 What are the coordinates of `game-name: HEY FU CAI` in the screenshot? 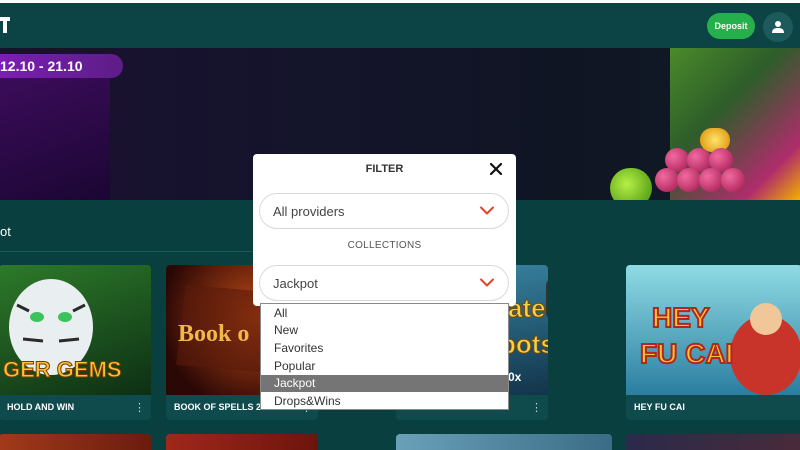 It's located at (659, 407).